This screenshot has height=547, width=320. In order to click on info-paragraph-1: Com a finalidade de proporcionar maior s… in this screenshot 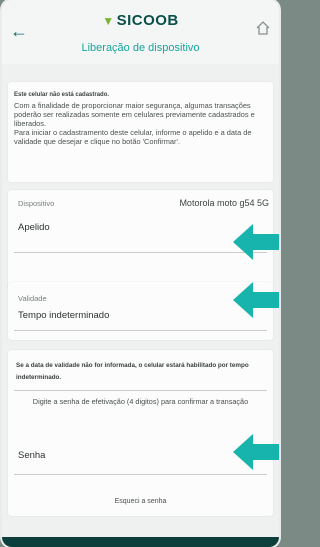, I will do `click(134, 114)`.